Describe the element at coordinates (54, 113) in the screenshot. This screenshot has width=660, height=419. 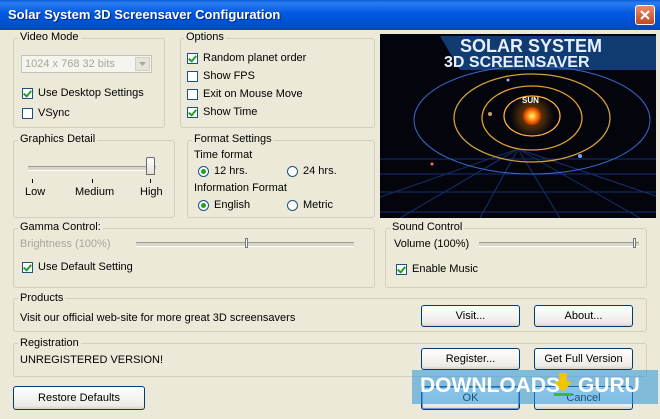
I see `vsync-label: VSync` at that location.